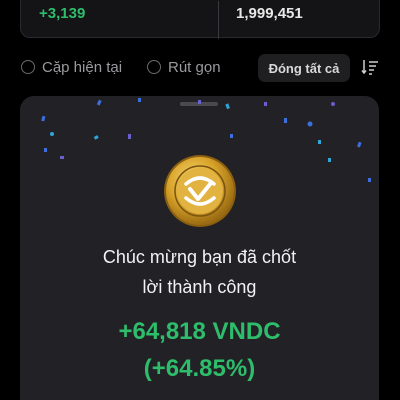 The image size is (400, 400). What do you see at coordinates (199, 272) in the screenshot?
I see `success-message: Chúc mừng bạn đã chốt lời thành công` at bounding box center [199, 272].